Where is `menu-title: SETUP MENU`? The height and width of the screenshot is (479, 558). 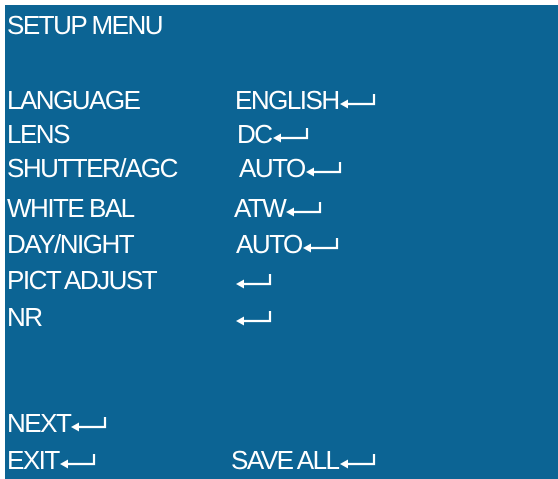
menu-title: SETUP MENU is located at coordinates (85, 25).